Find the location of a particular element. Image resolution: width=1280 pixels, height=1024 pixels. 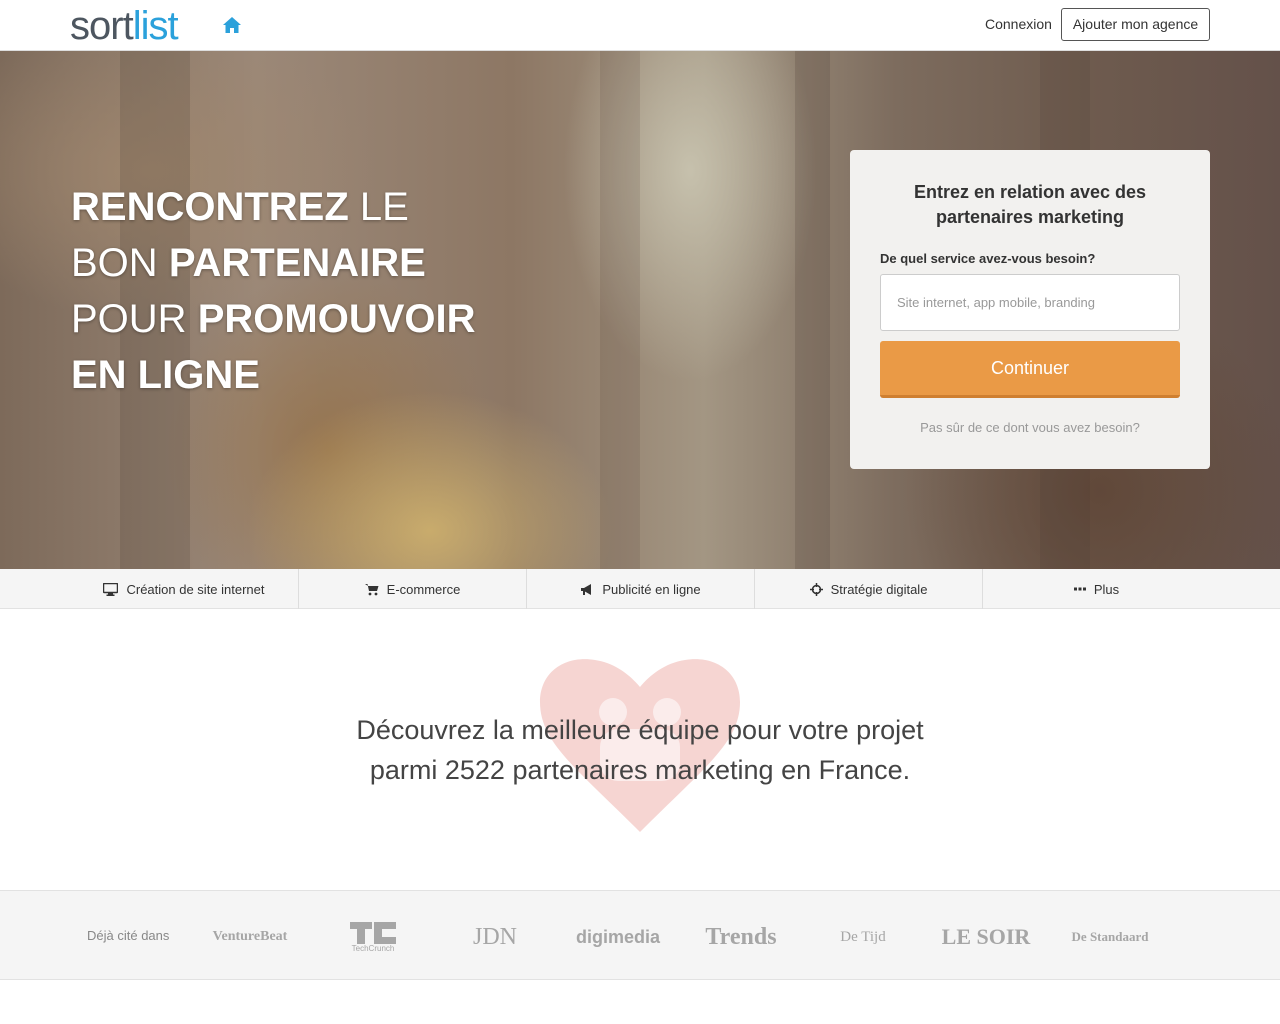

techcrunch-logo-text: TechCrunch is located at coordinates (373, 948).